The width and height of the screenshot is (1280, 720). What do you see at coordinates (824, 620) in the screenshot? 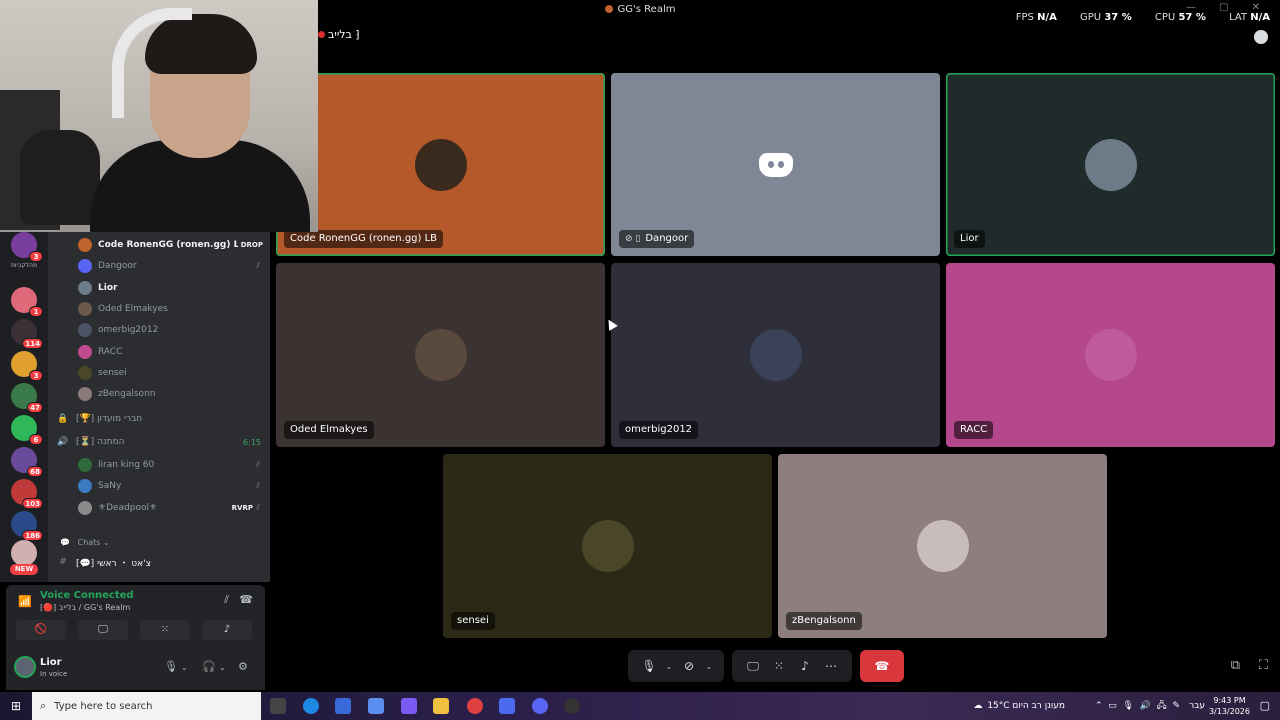
I see `participant-name: zBengalsonn` at bounding box center [824, 620].